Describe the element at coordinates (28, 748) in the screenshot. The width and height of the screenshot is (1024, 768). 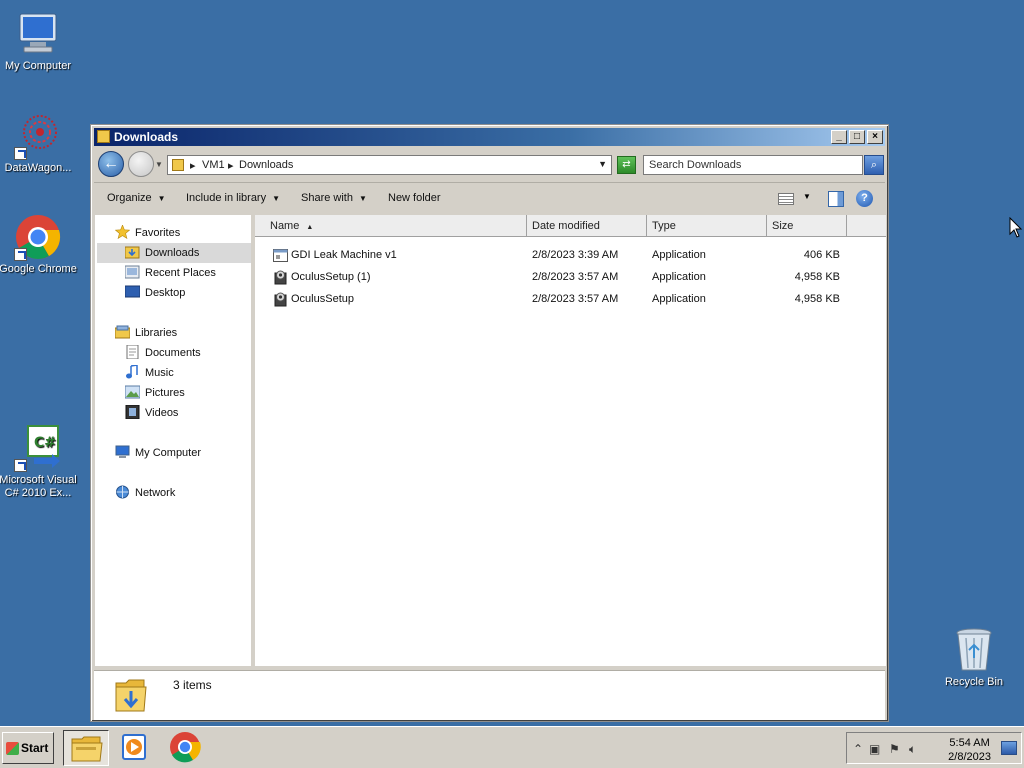
I see `start-button: Start` at that location.